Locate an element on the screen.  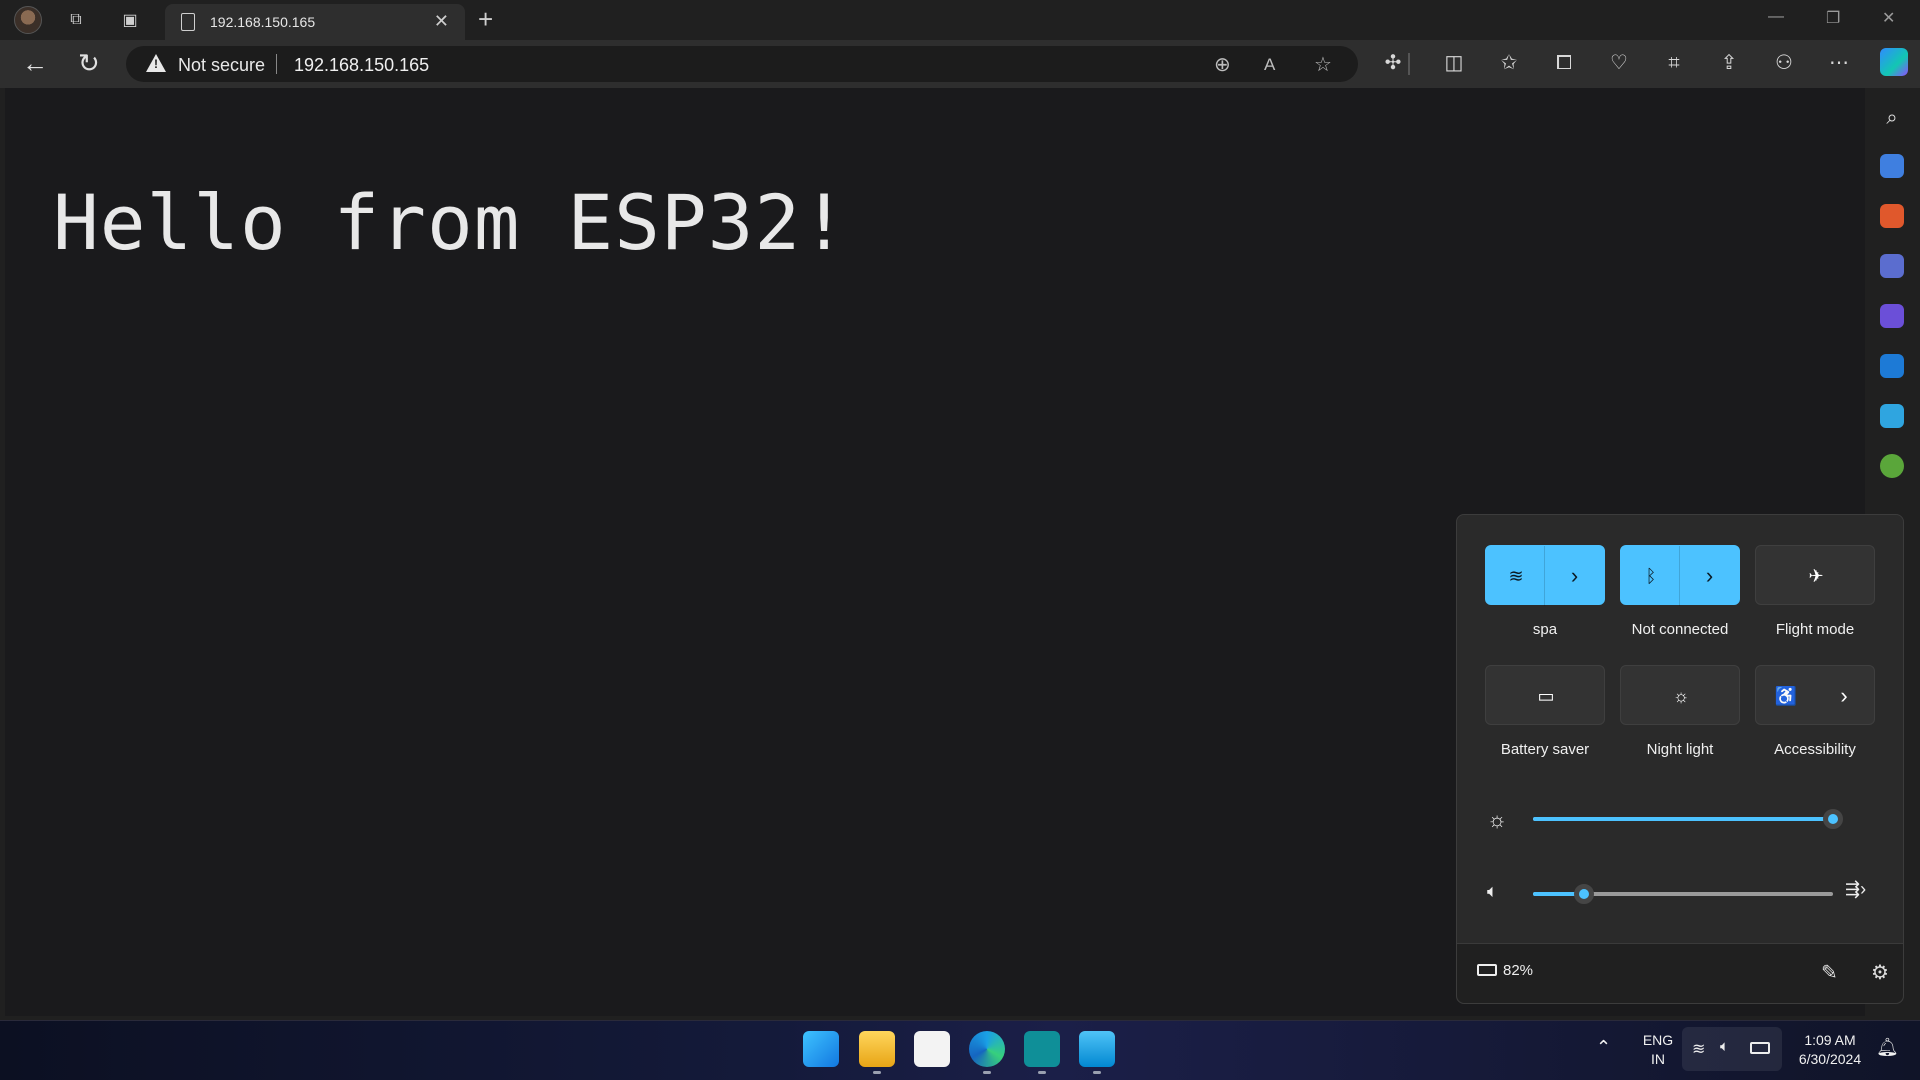
browser-essentials-icon: ♡ is located at coordinates (1619, 63).